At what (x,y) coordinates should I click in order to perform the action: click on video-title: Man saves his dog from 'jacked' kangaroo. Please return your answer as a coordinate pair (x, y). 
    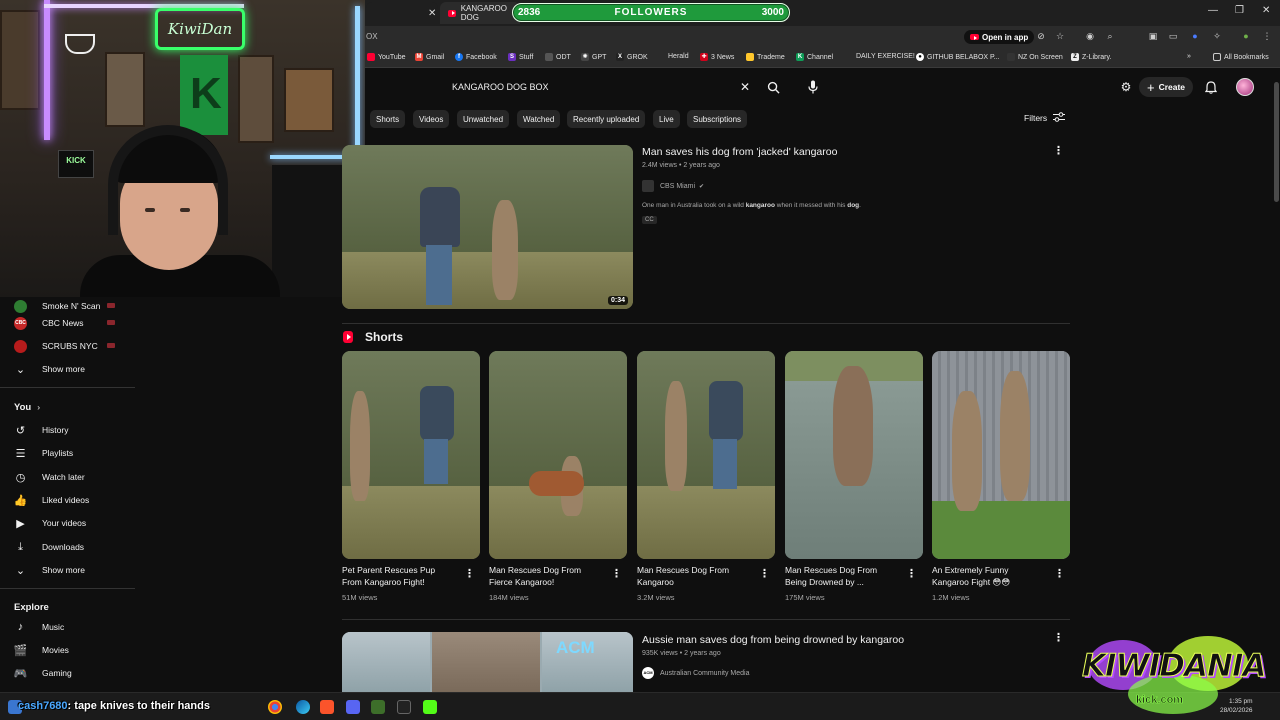
    Looking at the image, I should click on (739, 152).